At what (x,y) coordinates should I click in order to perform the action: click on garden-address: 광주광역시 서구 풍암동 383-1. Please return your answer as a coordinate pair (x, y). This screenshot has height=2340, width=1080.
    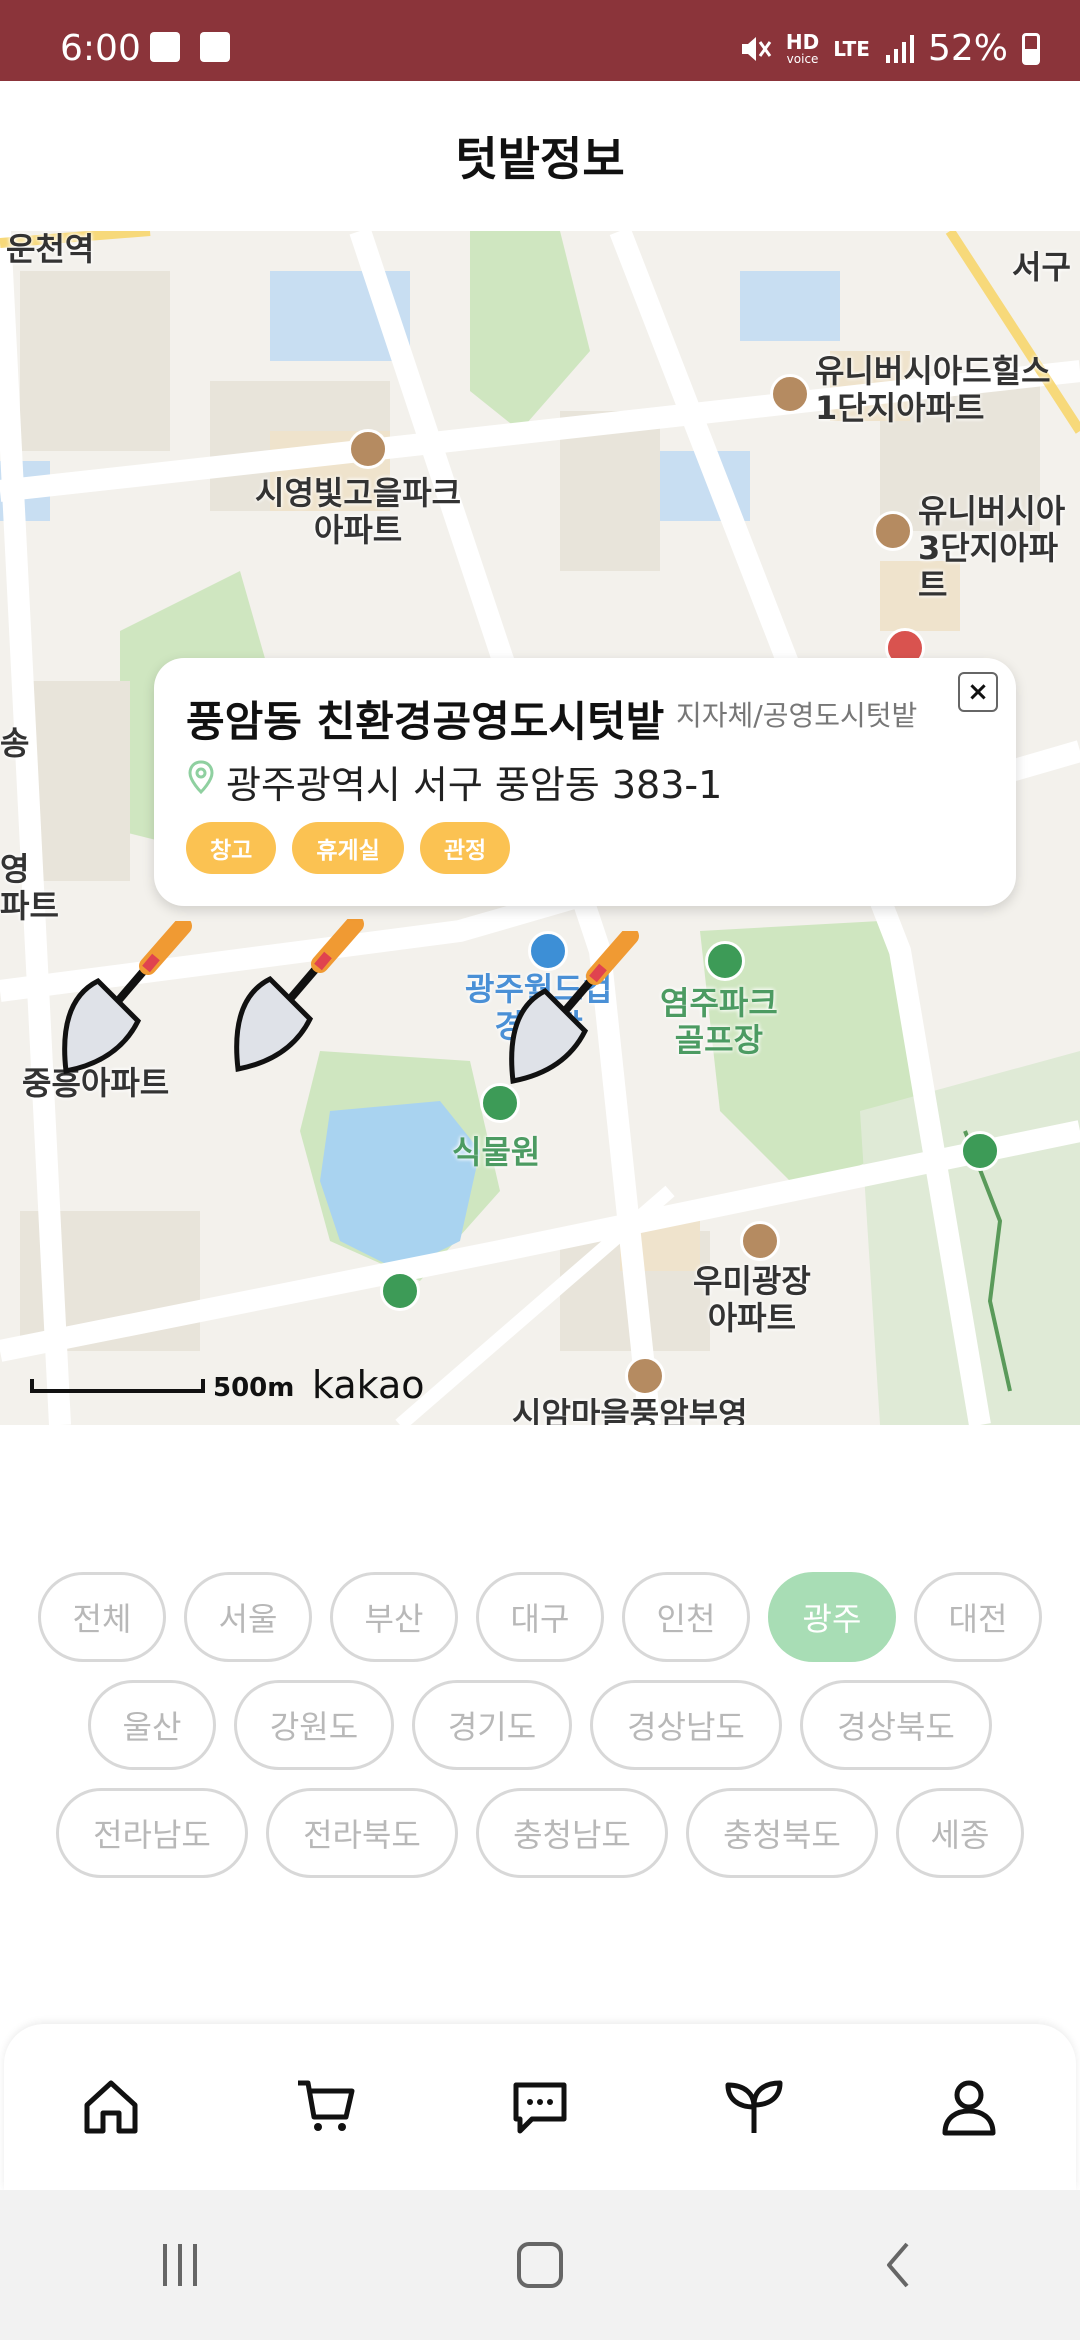
    Looking at the image, I should click on (474, 785).